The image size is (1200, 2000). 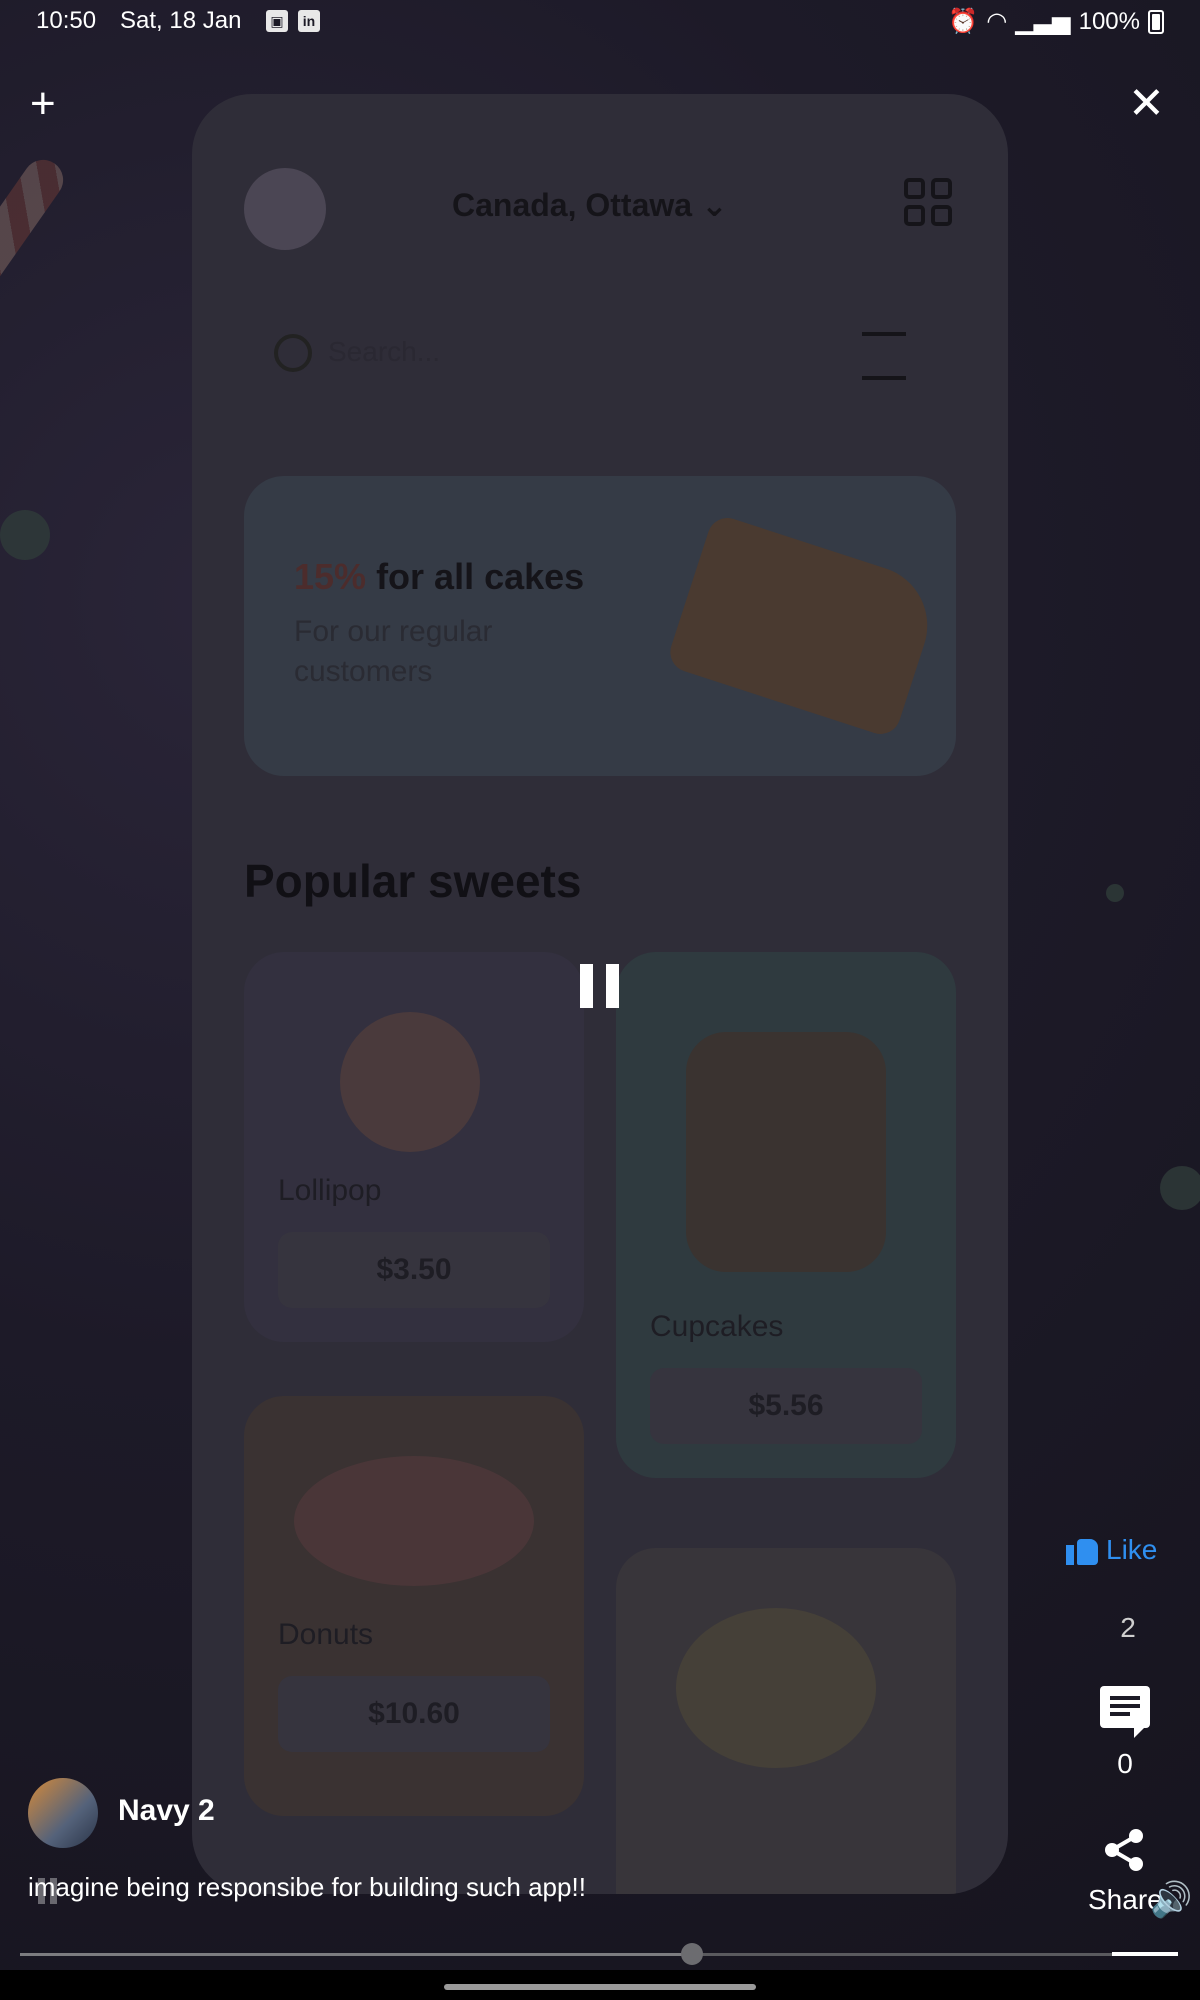 I want to click on status-bar: 10:50 Sat, 18 Jan ▣ in ⏰ ◠ ▁▃▅ 100%, so click(x=600, y=22).